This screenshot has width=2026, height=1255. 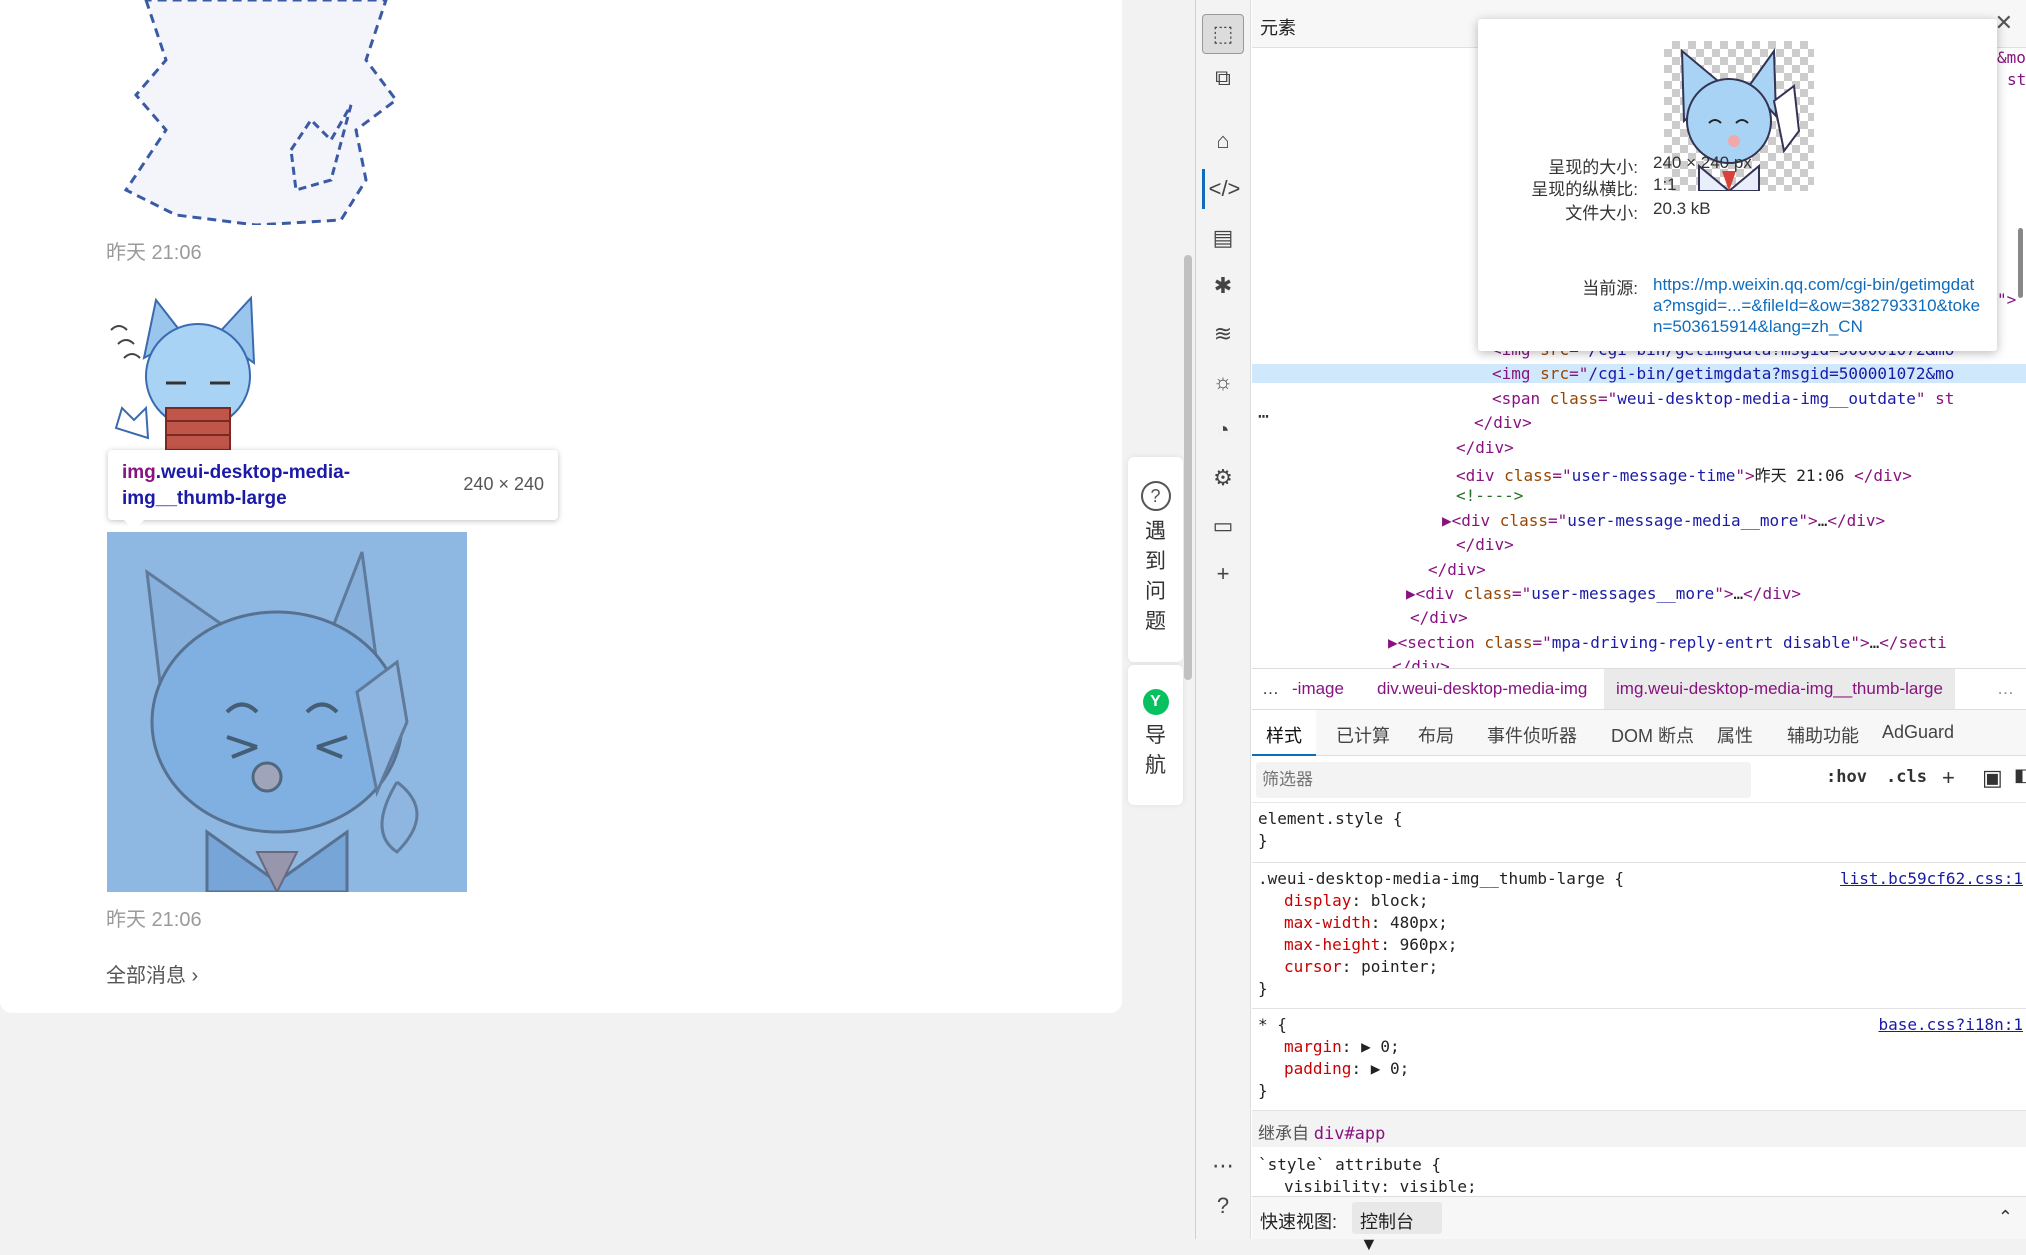 What do you see at coordinates (1665, 184) in the screenshot?
I see `aspect-ratio-value: 1:1` at bounding box center [1665, 184].